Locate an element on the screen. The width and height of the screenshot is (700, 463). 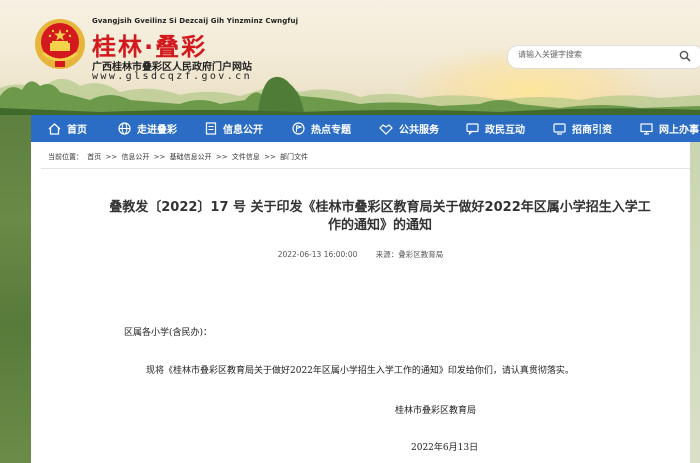
decorative-side-image is located at coordinates (15, 289).